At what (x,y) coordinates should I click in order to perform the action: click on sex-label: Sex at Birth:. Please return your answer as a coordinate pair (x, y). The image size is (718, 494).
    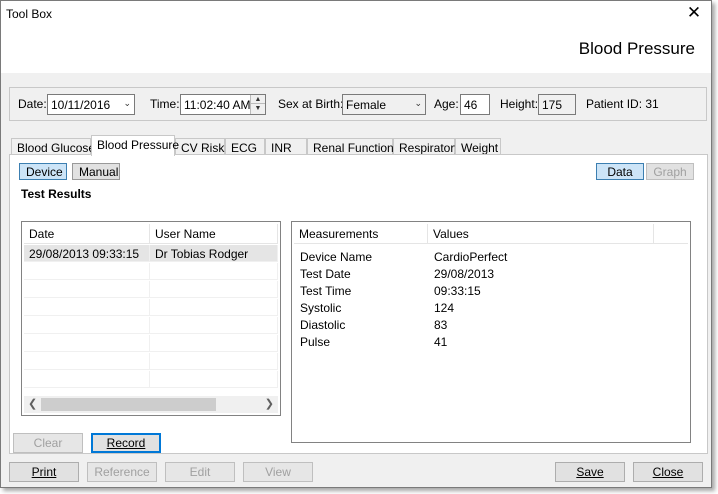
    Looking at the image, I should click on (311, 104).